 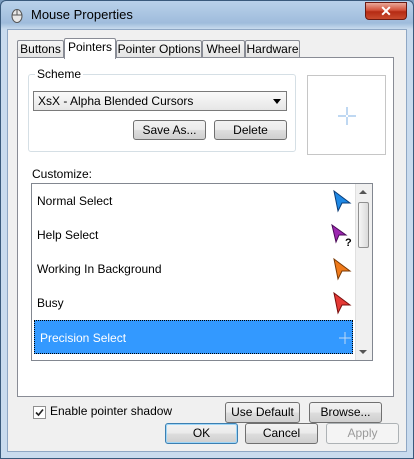 What do you see at coordinates (342, 201) in the screenshot?
I see `blue-arrow-cursor-icon` at bounding box center [342, 201].